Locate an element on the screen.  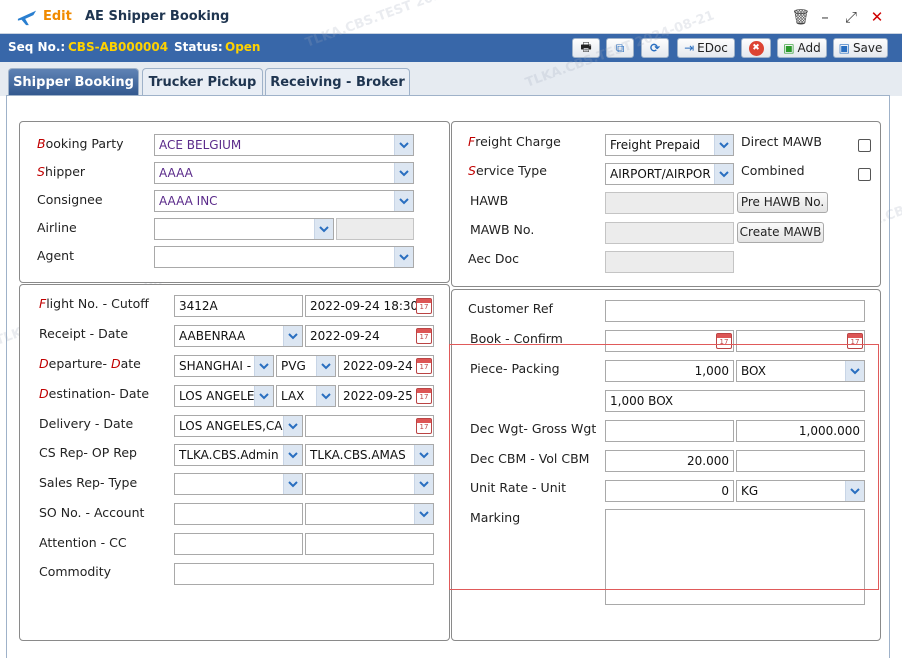
airline-label: Airline is located at coordinates (57, 227).